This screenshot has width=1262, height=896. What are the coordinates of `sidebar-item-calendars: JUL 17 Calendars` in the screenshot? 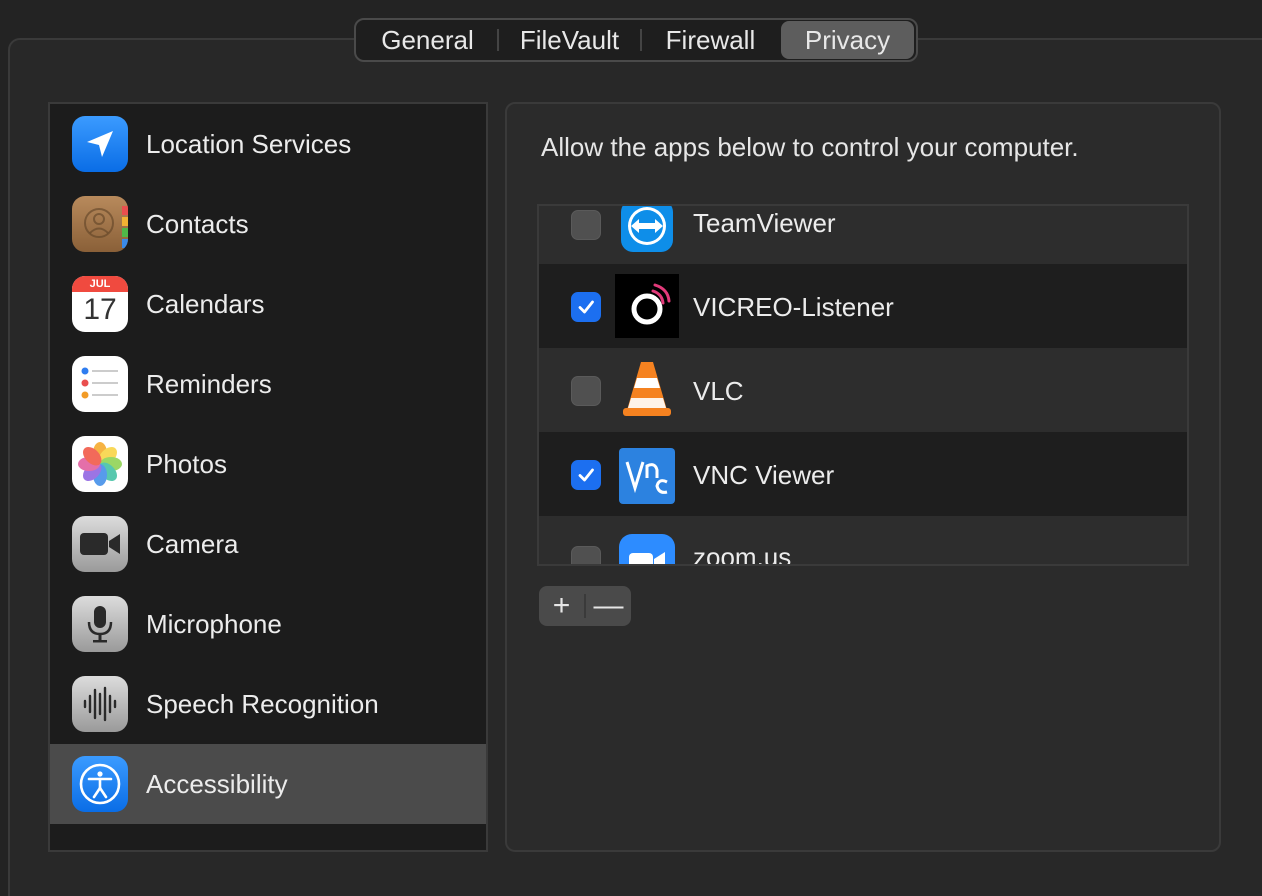 It's located at (268, 304).